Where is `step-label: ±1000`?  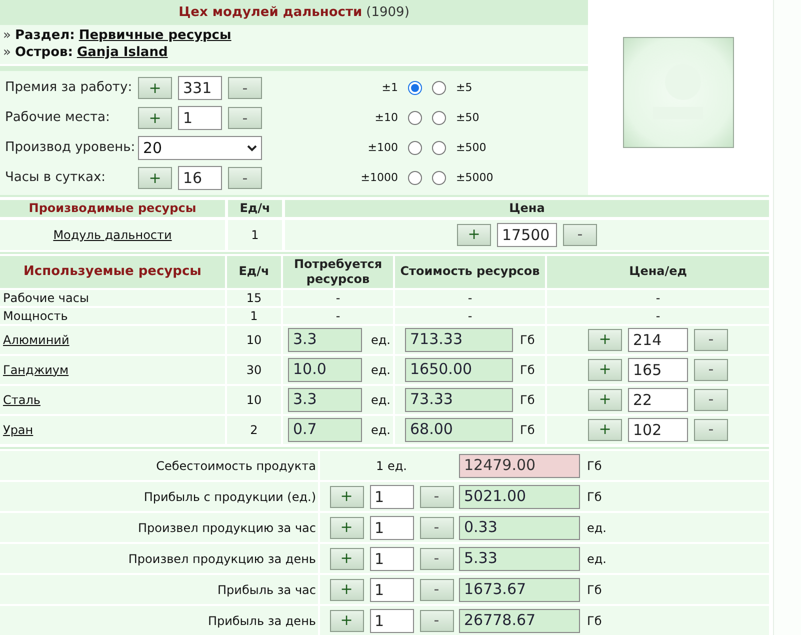 step-label: ±1000 is located at coordinates (379, 178).